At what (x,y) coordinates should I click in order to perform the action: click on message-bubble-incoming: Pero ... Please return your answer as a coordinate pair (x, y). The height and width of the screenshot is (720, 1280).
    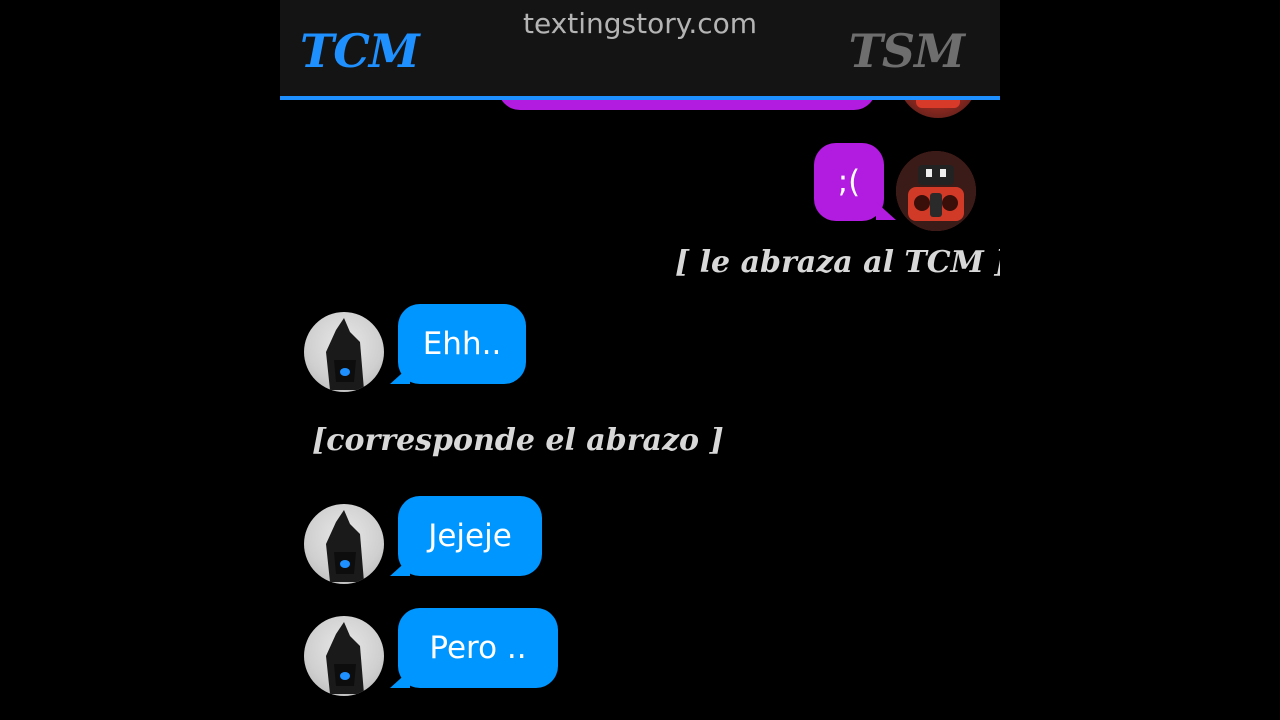
    Looking at the image, I should click on (478, 648).